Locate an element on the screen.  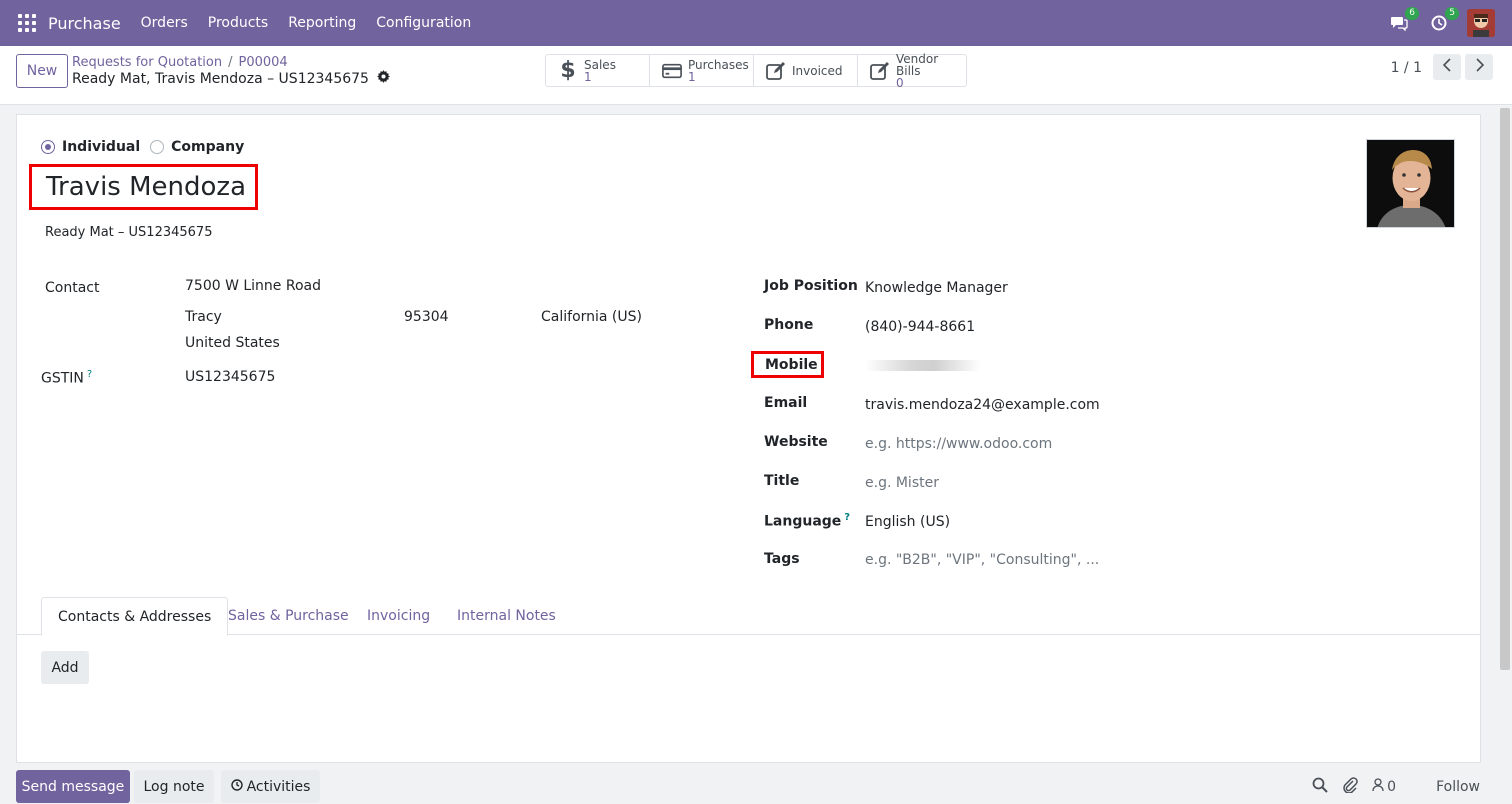
invoiced-smart-button: Invoiced is located at coordinates (806, 70).